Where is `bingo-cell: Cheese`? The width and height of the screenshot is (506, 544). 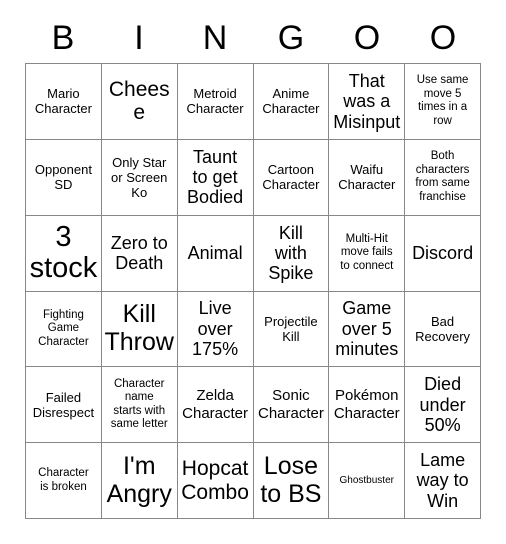 bingo-cell: Cheese is located at coordinates (139, 102).